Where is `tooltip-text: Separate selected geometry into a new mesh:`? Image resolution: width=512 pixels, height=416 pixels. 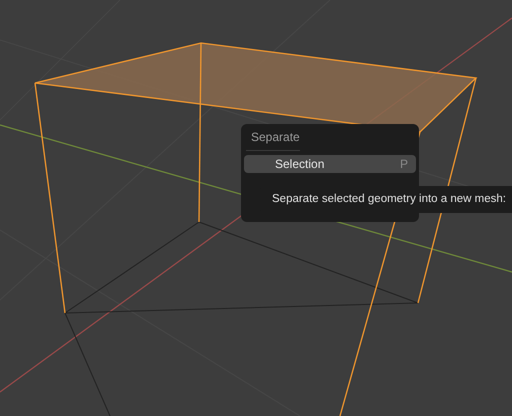 tooltip-text: Separate selected geometry into a new mesh: is located at coordinates (389, 199).